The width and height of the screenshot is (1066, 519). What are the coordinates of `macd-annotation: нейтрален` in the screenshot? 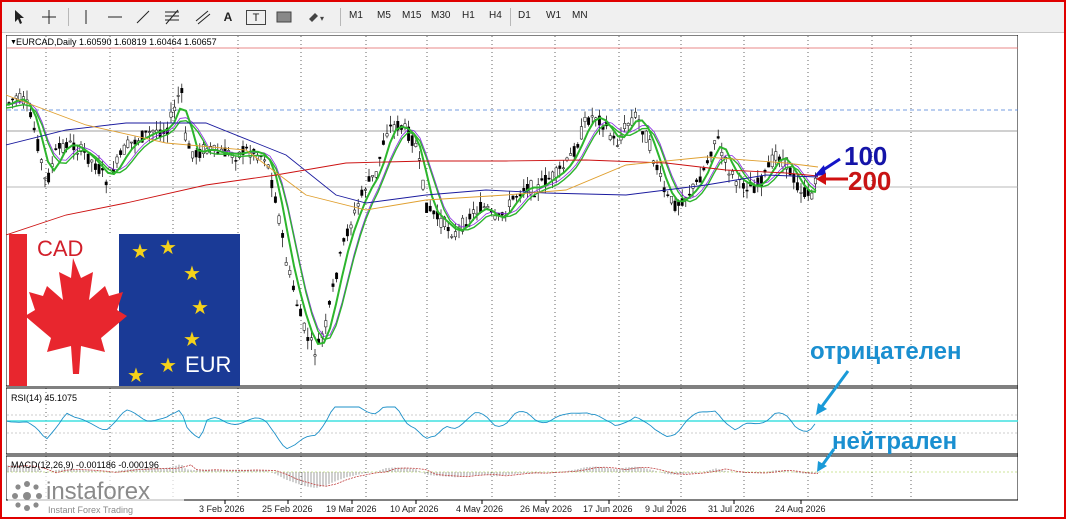 It's located at (894, 441).